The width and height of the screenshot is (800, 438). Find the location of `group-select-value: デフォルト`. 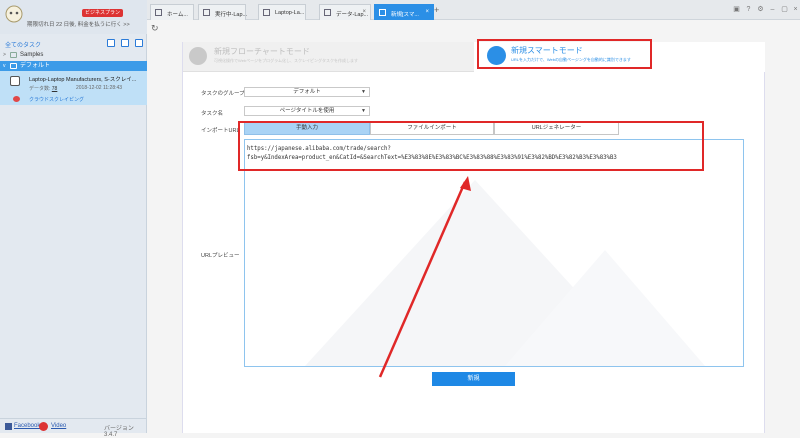

group-select-value: デフォルト is located at coordinates (307, 92).